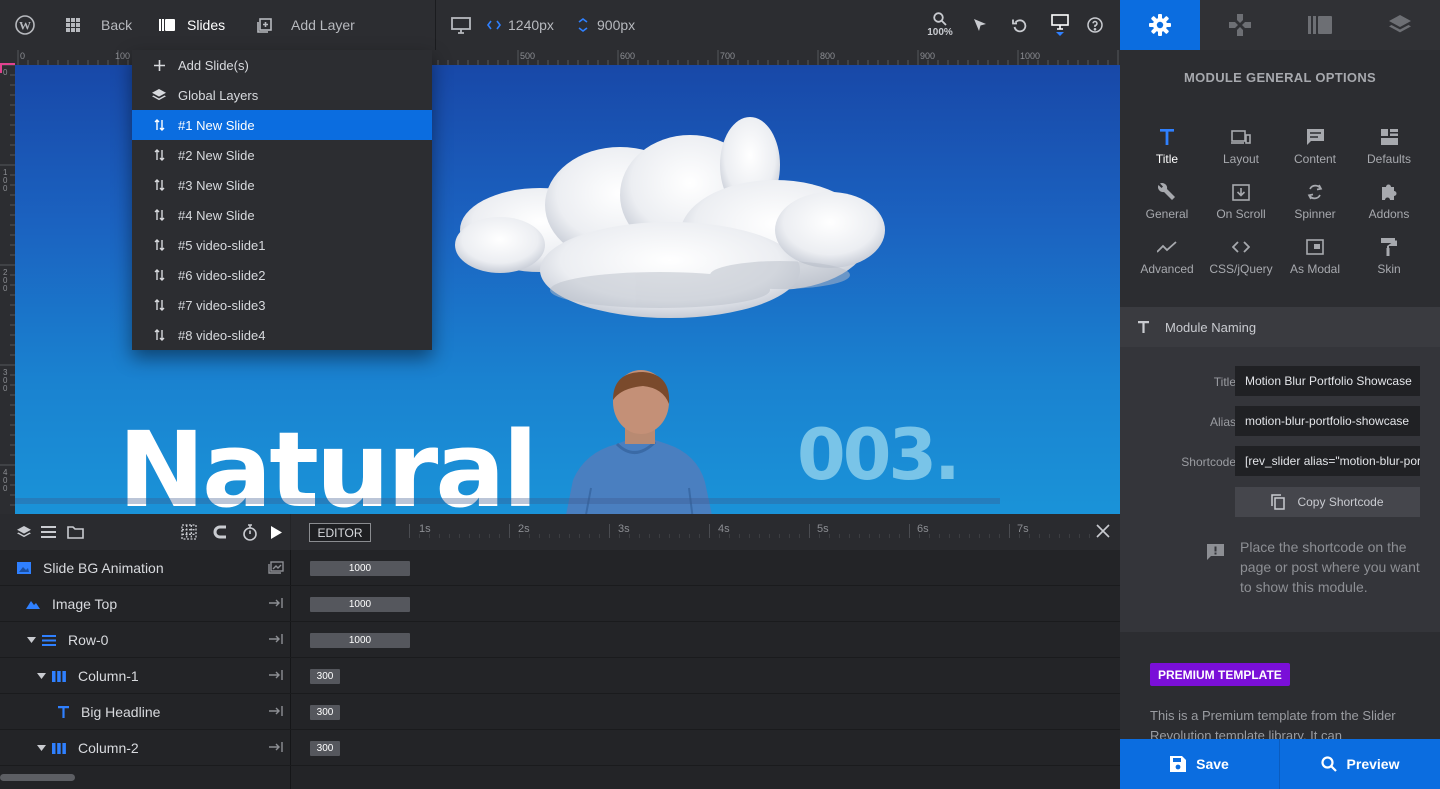  Describe the element at coordinates (980, 25) in the screenshot. I see `cursor-icon` at that location.